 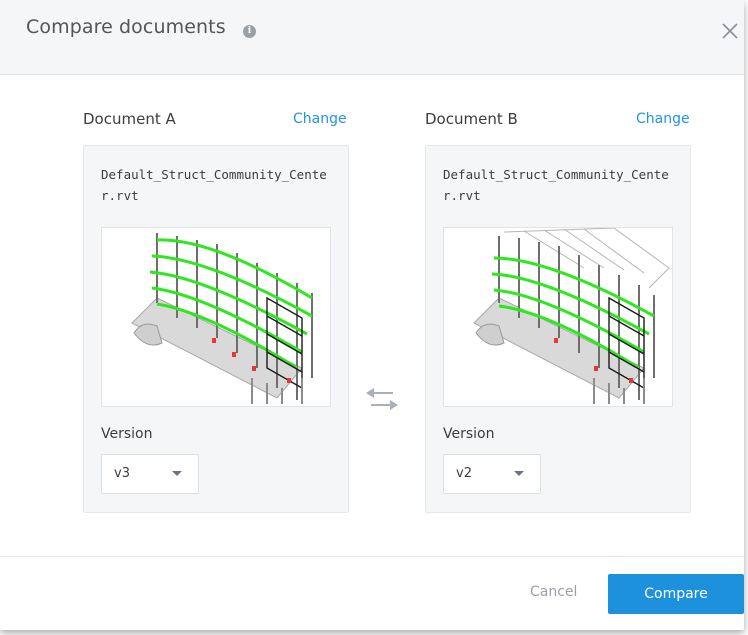 I want to click on compare-button: Compare, so click(x=676, y=594).